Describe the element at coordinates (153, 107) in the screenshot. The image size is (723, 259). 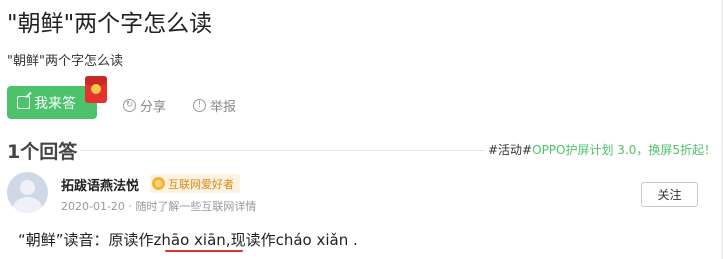
I see `share-label: 分享` at that location.